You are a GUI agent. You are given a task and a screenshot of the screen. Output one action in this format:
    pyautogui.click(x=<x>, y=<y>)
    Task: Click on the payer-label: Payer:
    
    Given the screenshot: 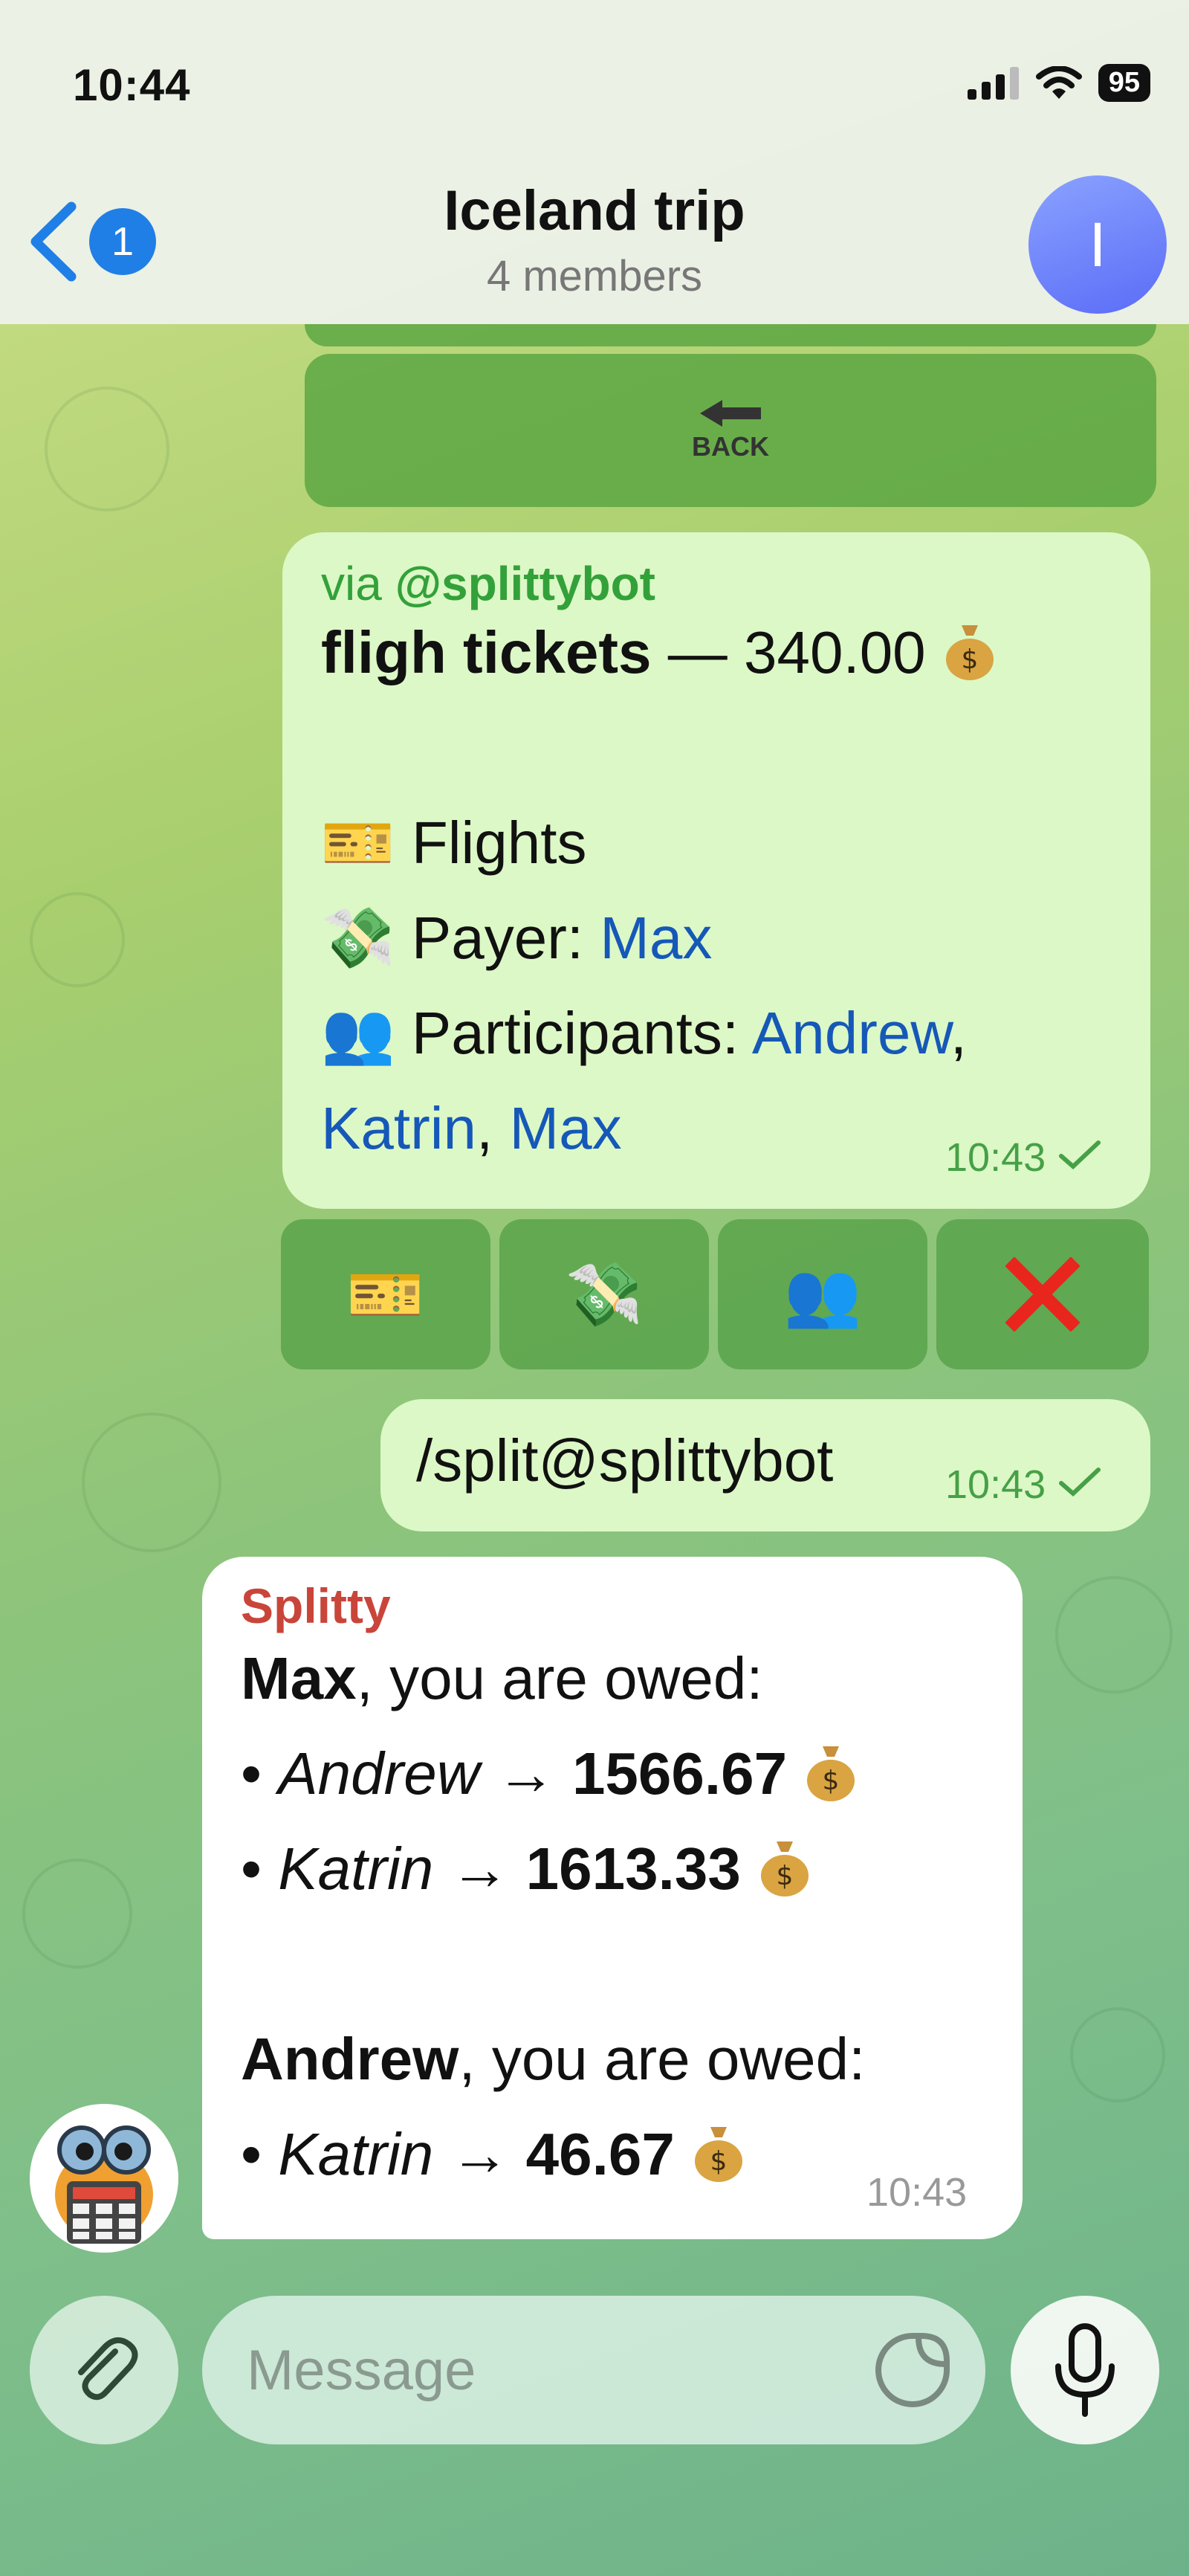 What is the action you would take?
    pyautogui.click(x=506, y=938)
    